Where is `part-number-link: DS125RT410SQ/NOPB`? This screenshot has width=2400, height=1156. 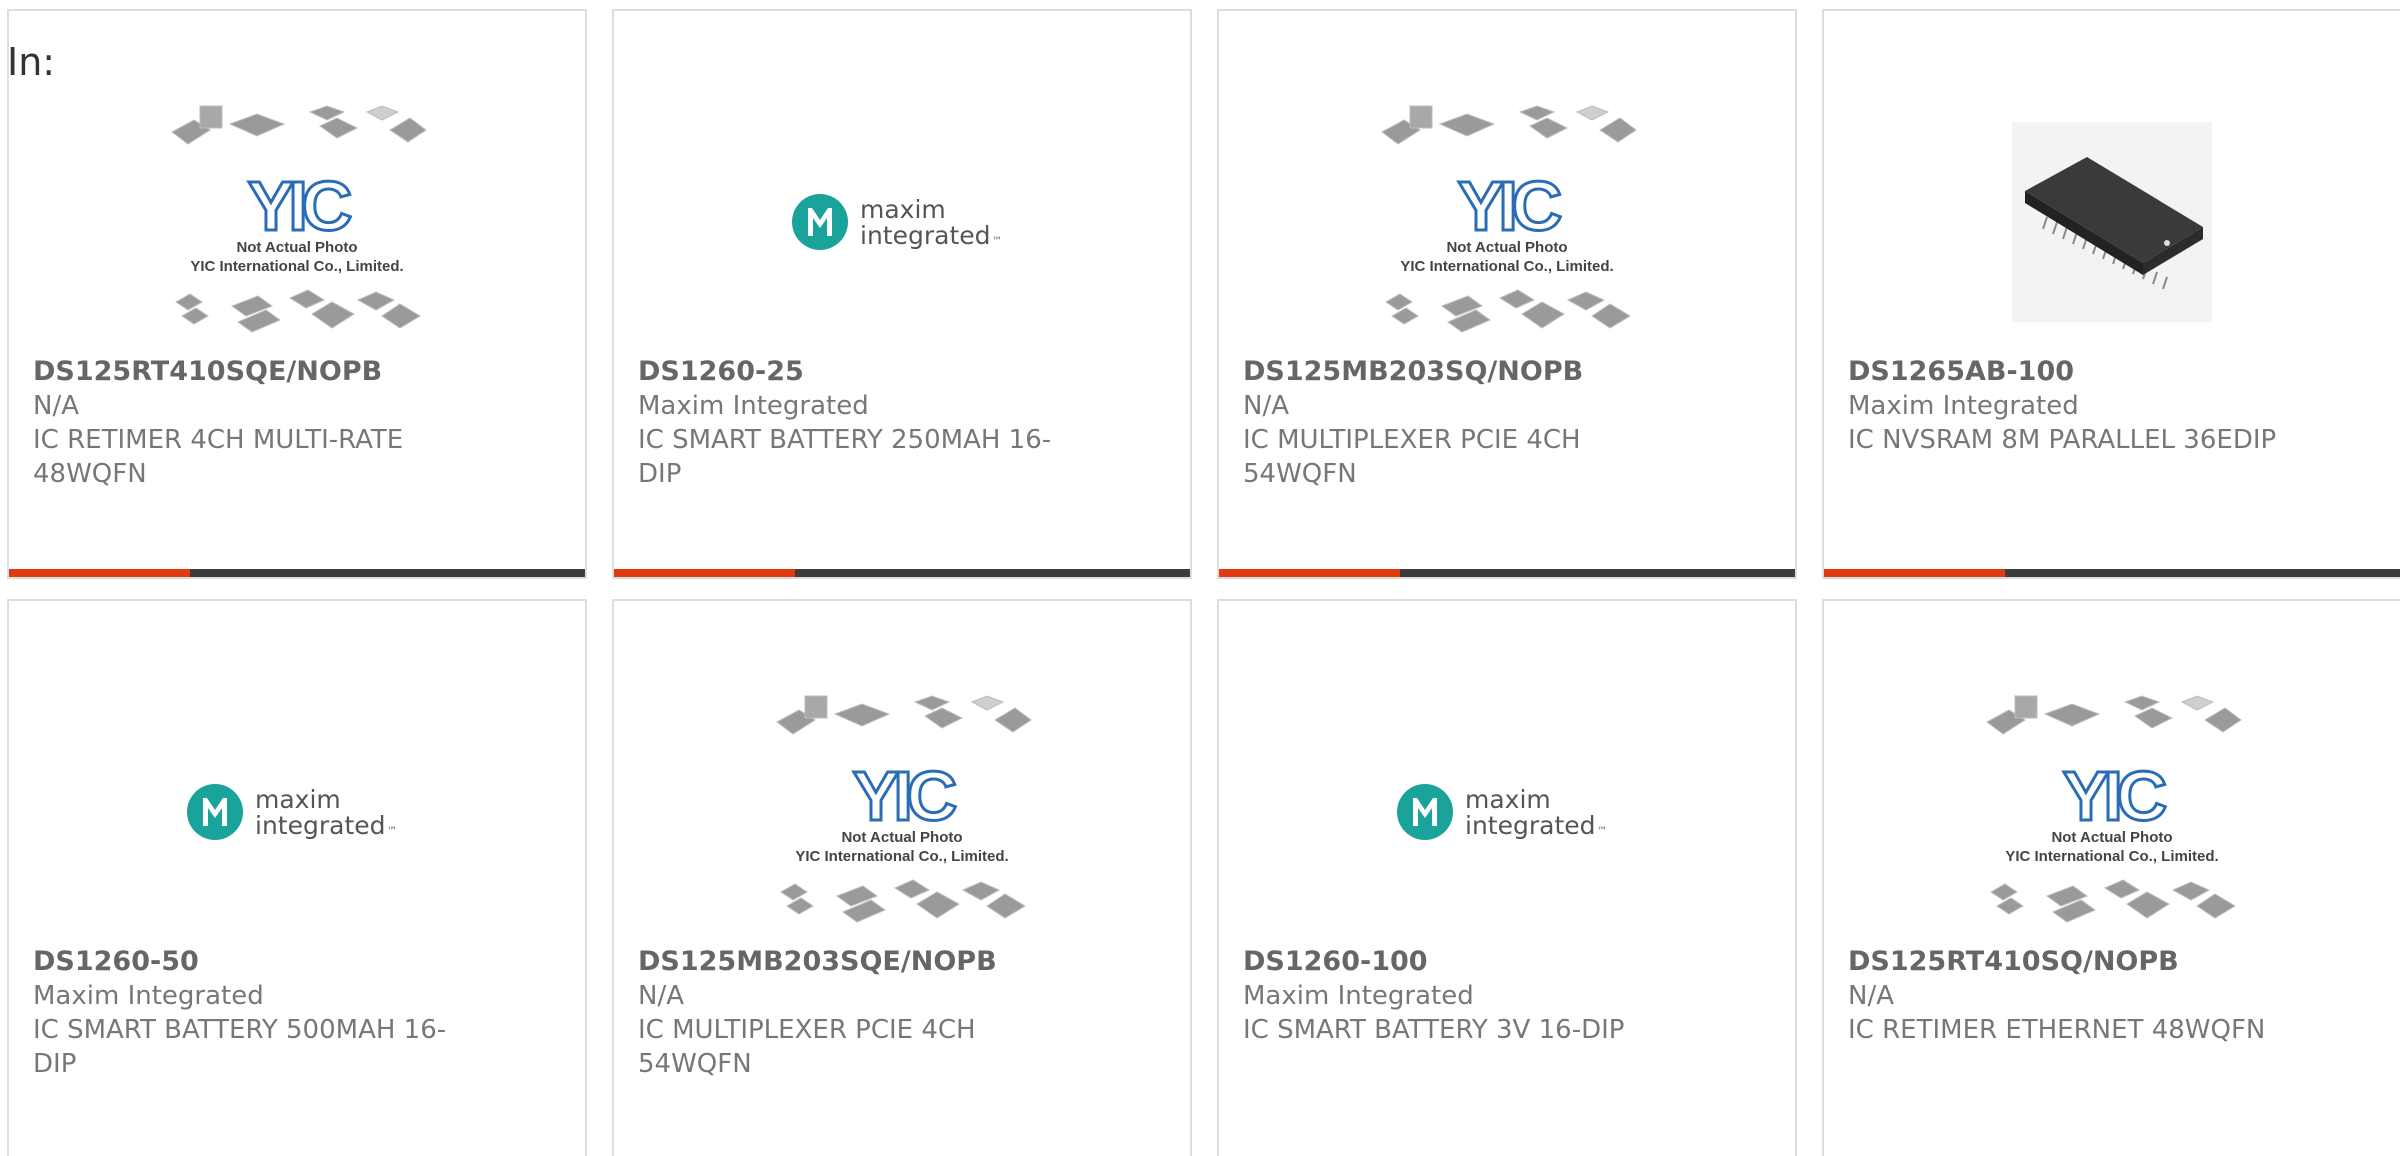
part-number-link: DS125RT410SQ/NOPB is located at coordinates (2063, 962).